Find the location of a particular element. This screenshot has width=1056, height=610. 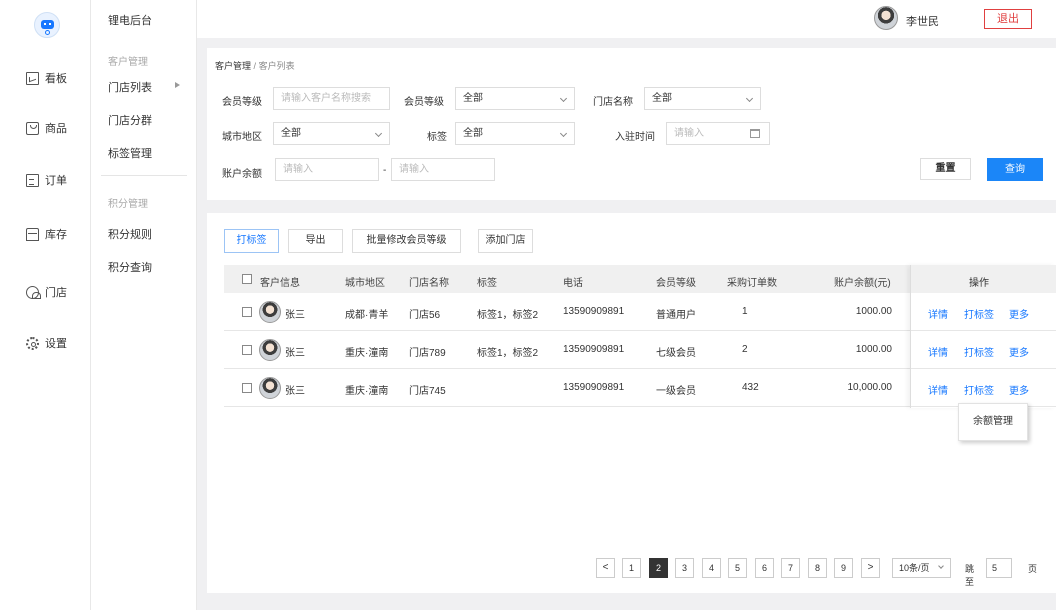

tag-button: 打标签 is located at coordinates (251, 241).